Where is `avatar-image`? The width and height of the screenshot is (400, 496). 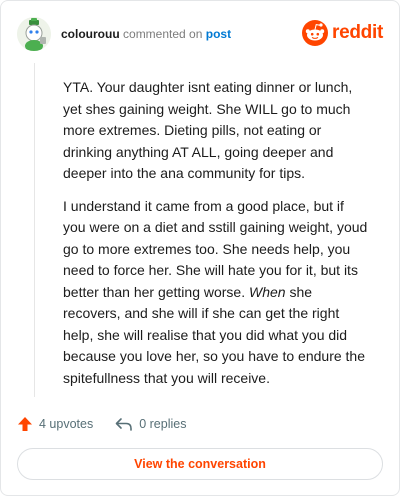 avatar-image is located at coordinates (34, 34).